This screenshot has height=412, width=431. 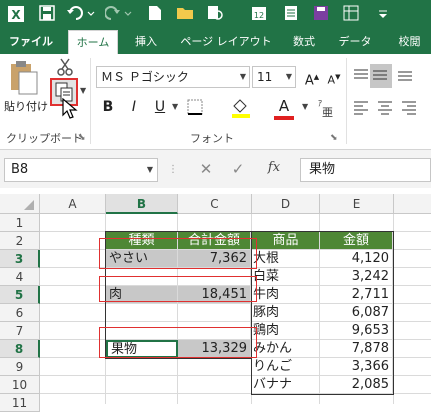 What do you see at coordinates (142, 295) in the screenshot?
I see `table-cell: 肉` at bounding box center [142, 295].